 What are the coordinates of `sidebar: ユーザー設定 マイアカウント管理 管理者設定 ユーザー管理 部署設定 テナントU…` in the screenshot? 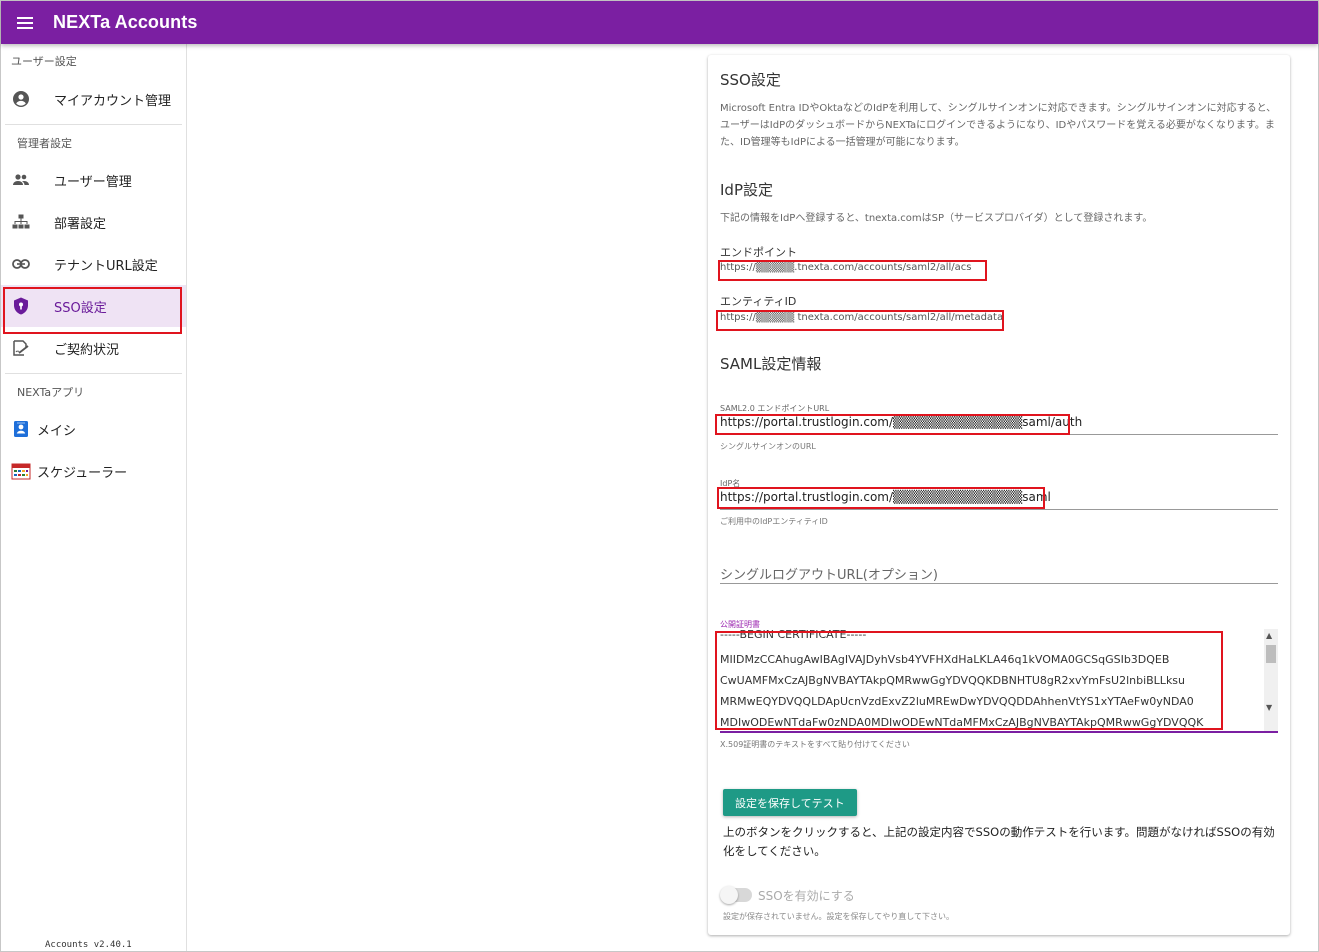 It's located at (94, 497).